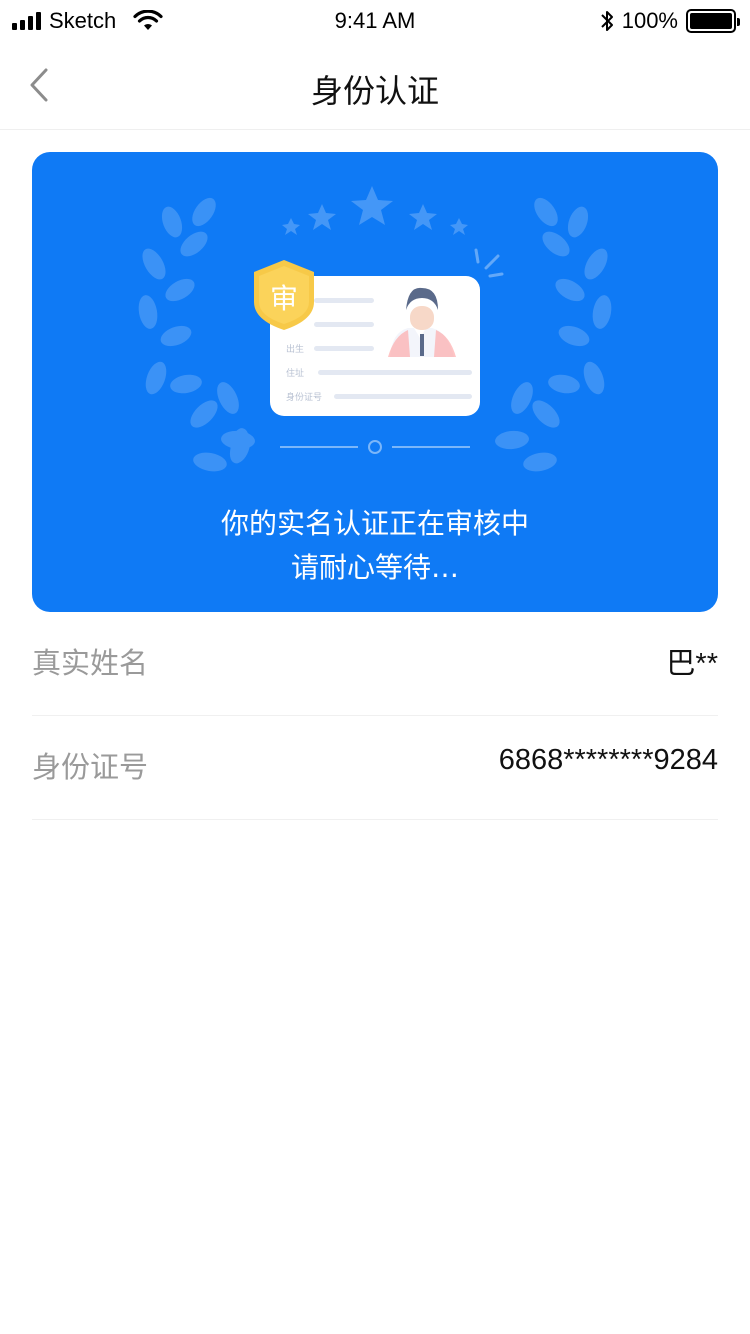 The height and width of the screenshot is (1334, 750). What do you see at coordinates (375, 447) in the screenshot?
I see `divider-icon` at bounding box center [375, 447].